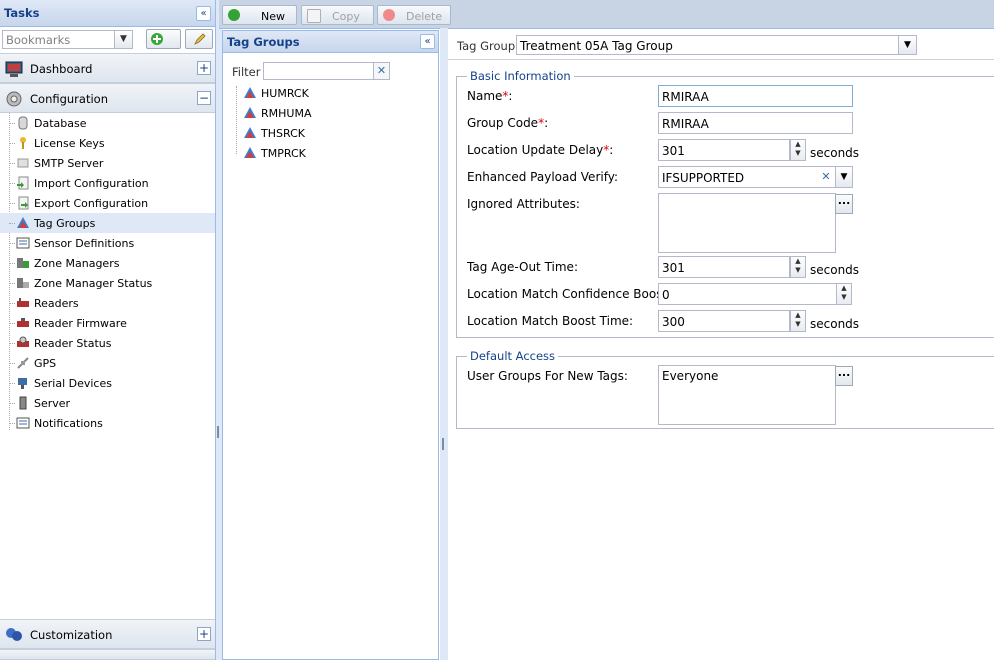 This screenshot has height=660, width=994. I want to click on tree-item-reader-status: Reader Status, so click(107, 343).